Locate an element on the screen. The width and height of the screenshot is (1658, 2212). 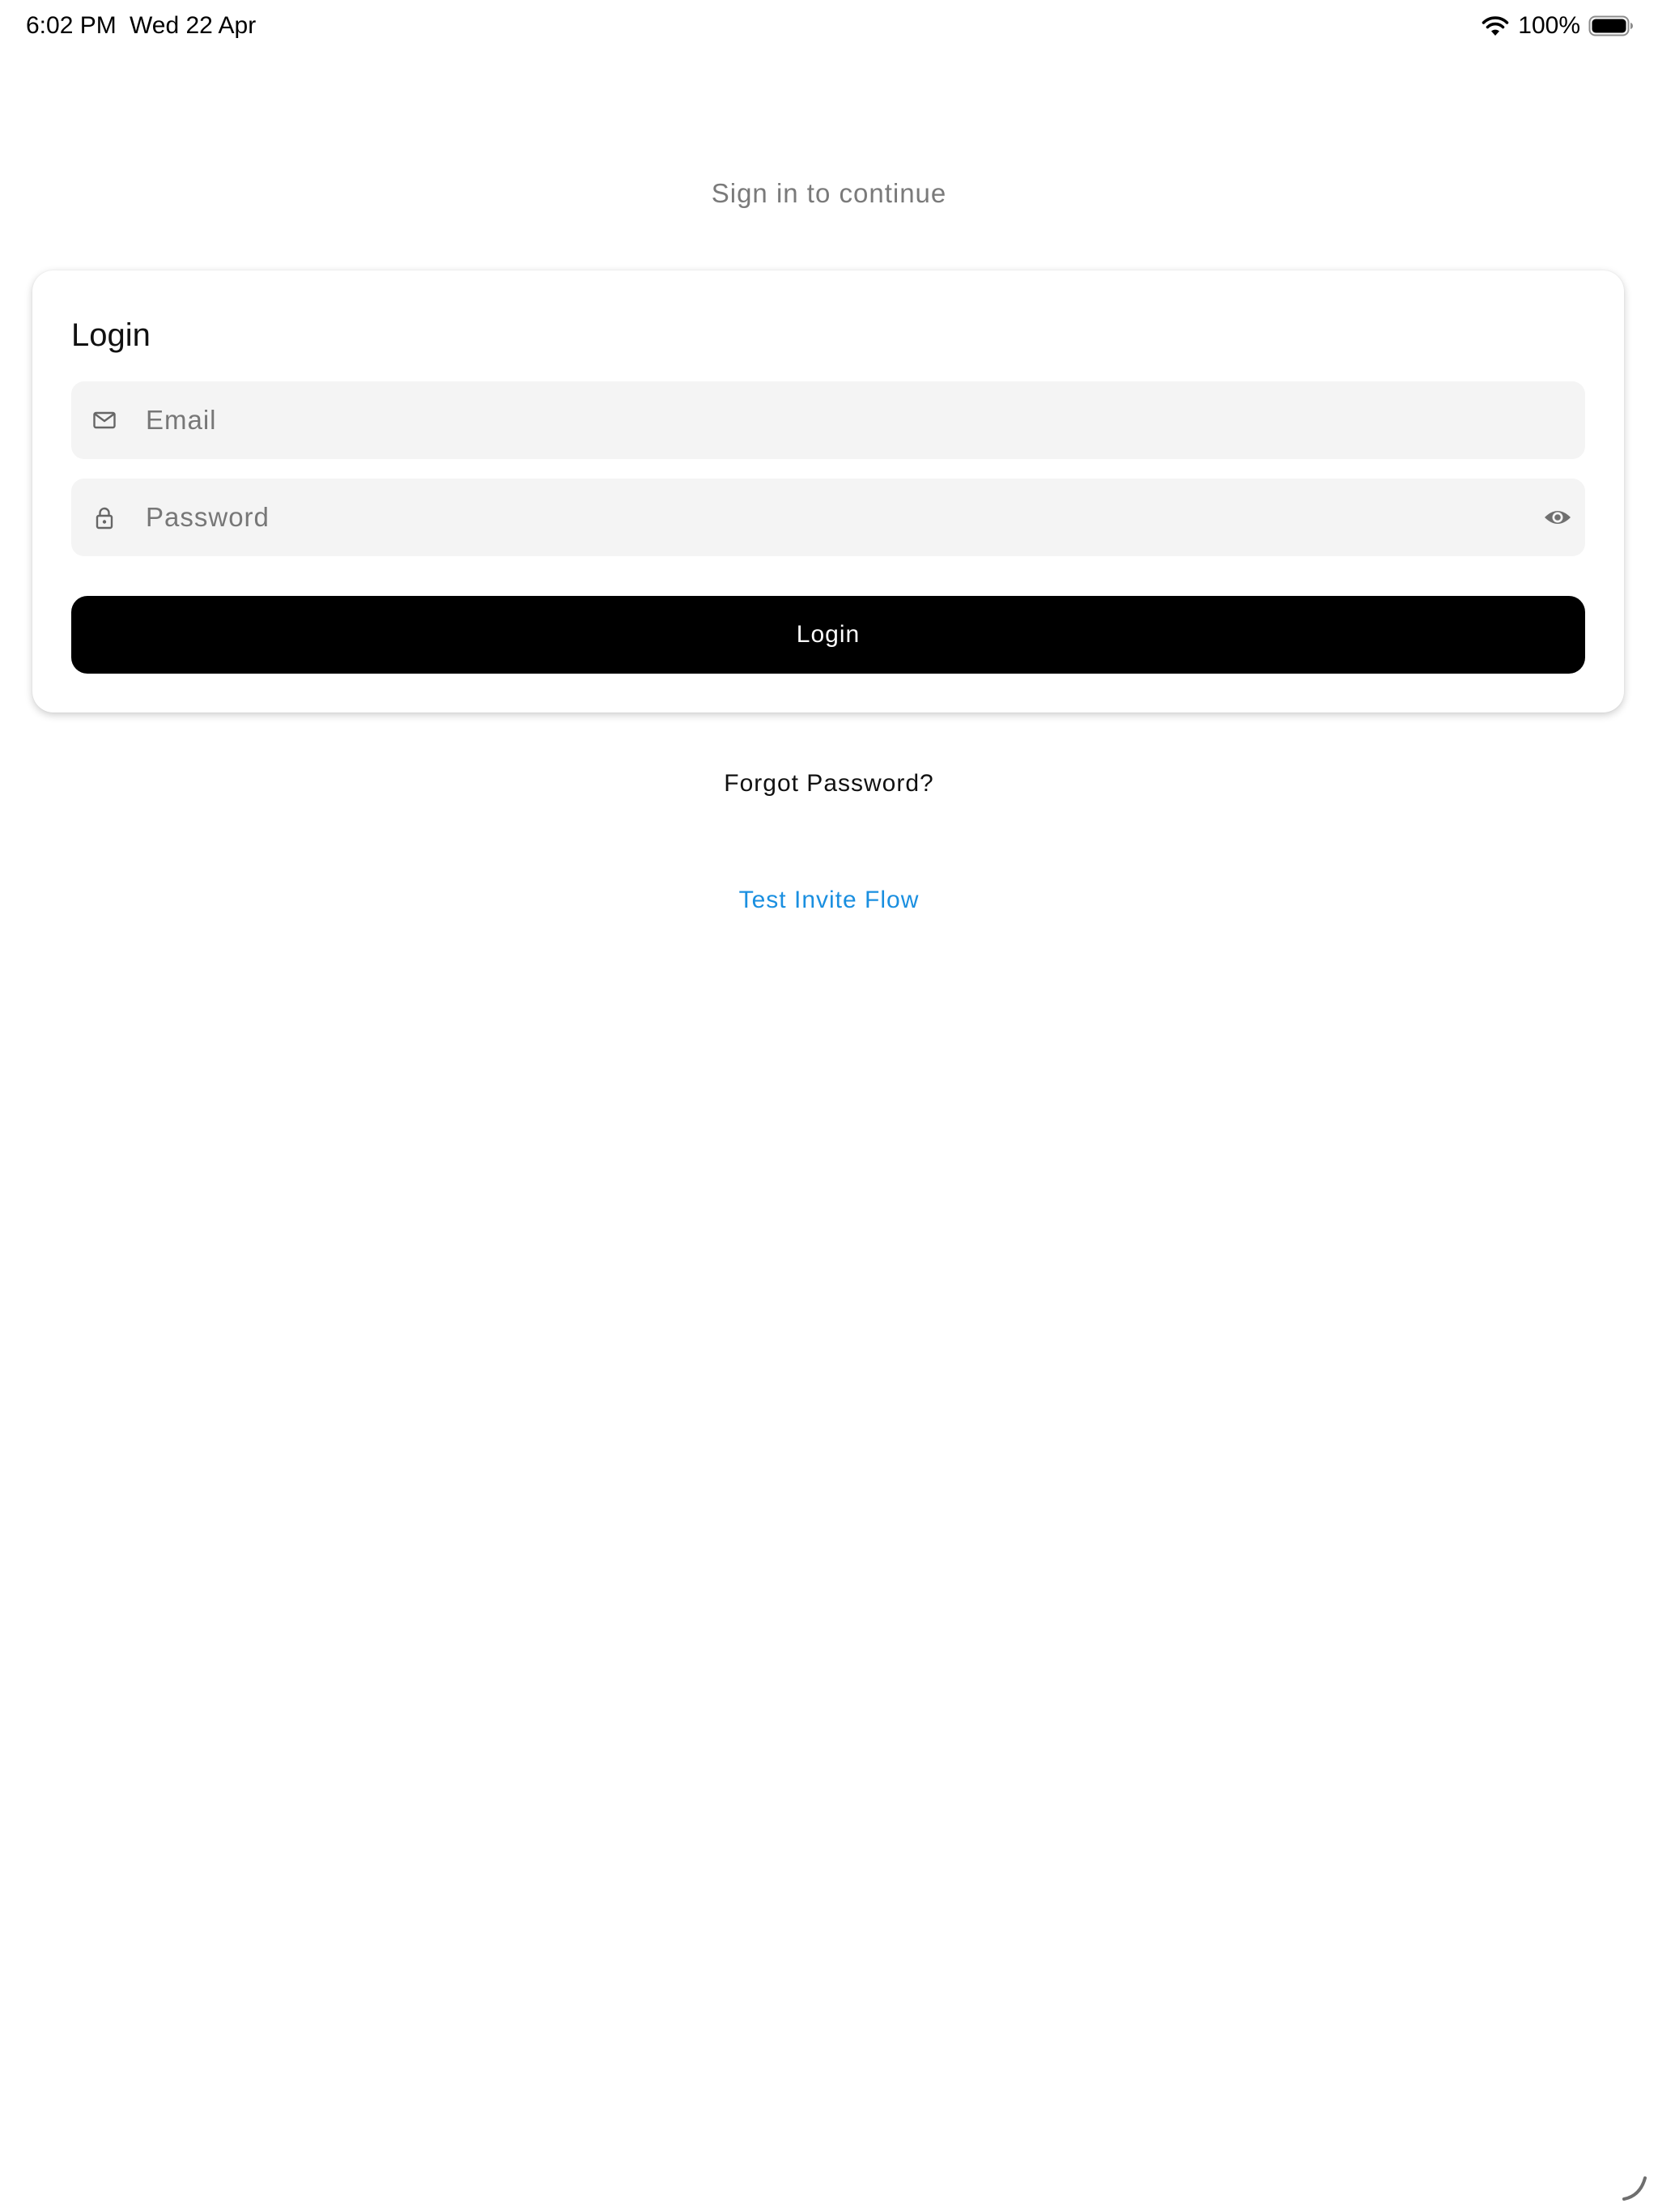
mail-icon is located at coordinates (104, 420).